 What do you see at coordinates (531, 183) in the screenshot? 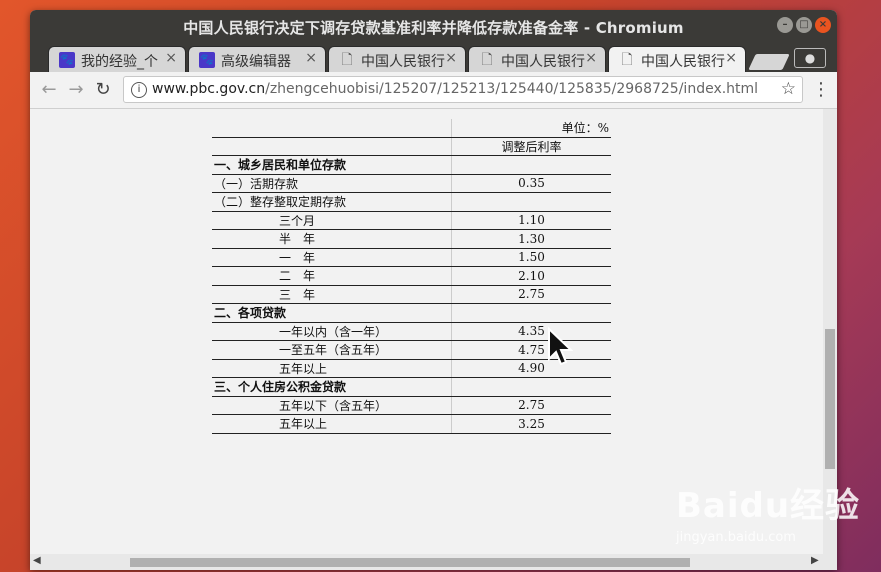
I see `rate-value: 0.35` at bounding box center [531, 183].